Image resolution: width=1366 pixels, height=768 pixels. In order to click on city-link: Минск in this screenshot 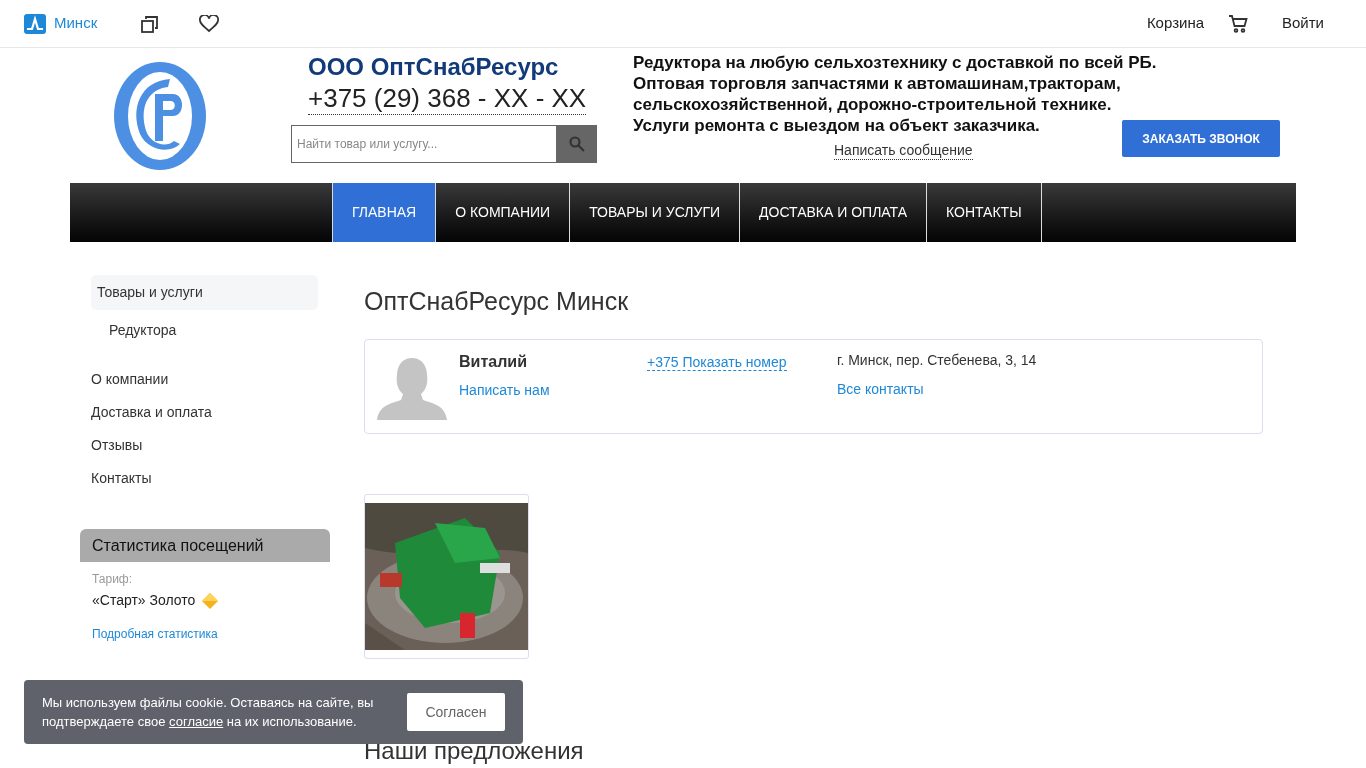, I will do `click(76, 23)`.